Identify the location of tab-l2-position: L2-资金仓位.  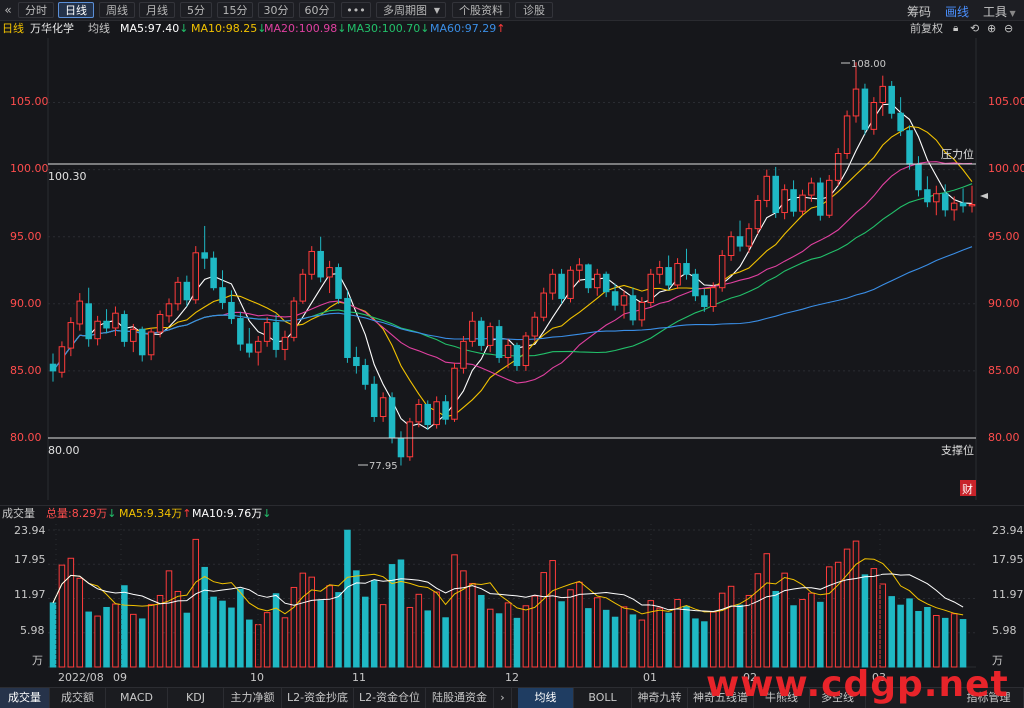
(390, 698).